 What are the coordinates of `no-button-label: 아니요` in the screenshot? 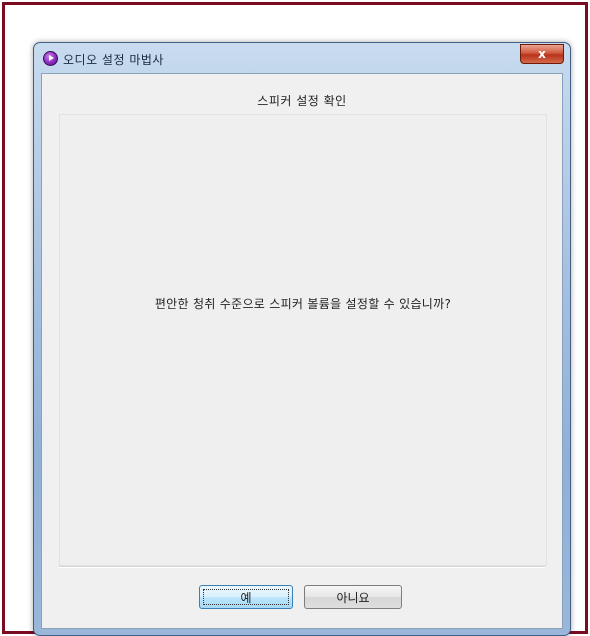 It's located at (353, 598).